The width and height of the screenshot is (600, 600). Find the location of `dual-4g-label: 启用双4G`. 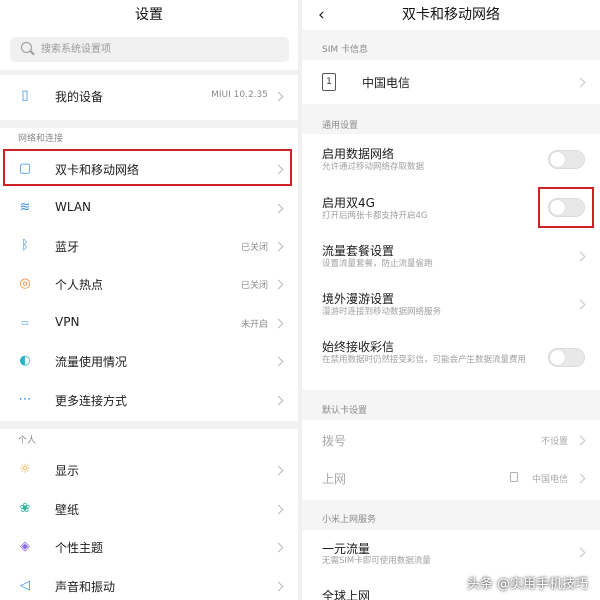

dual-4g-label: 启用双4G is located at coordinates (348, 203).